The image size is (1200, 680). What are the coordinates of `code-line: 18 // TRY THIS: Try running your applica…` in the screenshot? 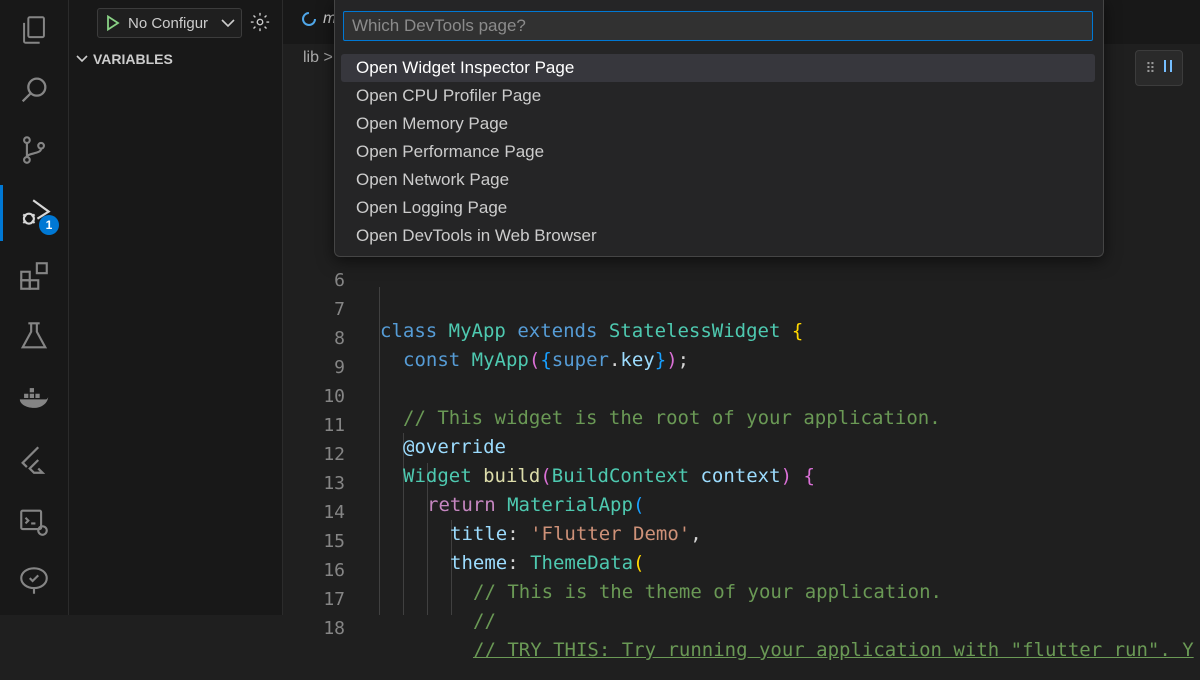 It's located at (741, 626).